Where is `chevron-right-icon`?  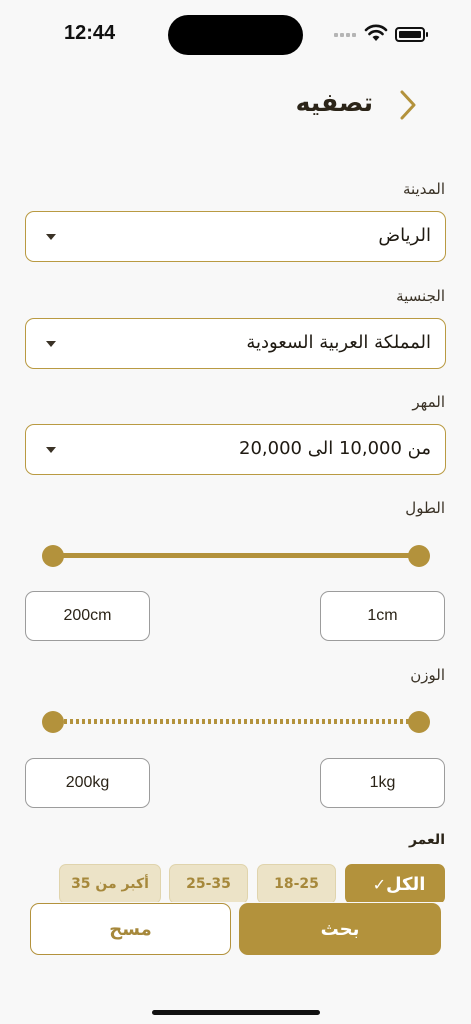
chevron-right-icon is located at coordinates (408, 105).